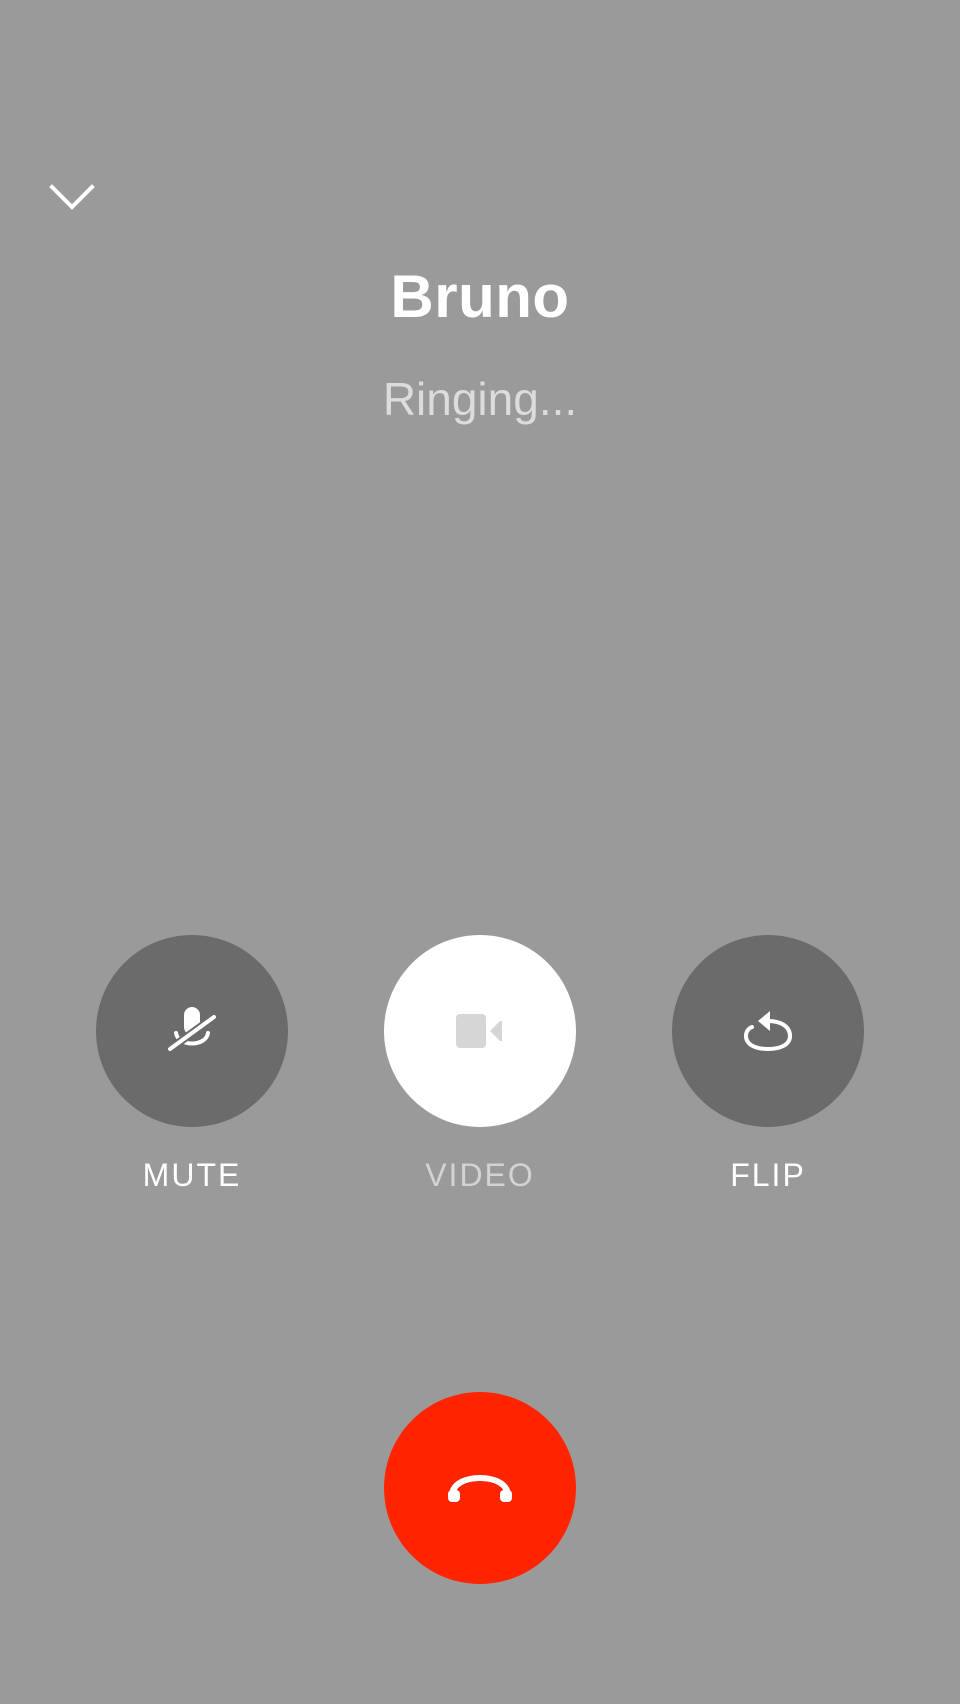 Image resolution: width=960 pixels, height=1704 pixels. I want to click on mute-button, so click(192, 1031).